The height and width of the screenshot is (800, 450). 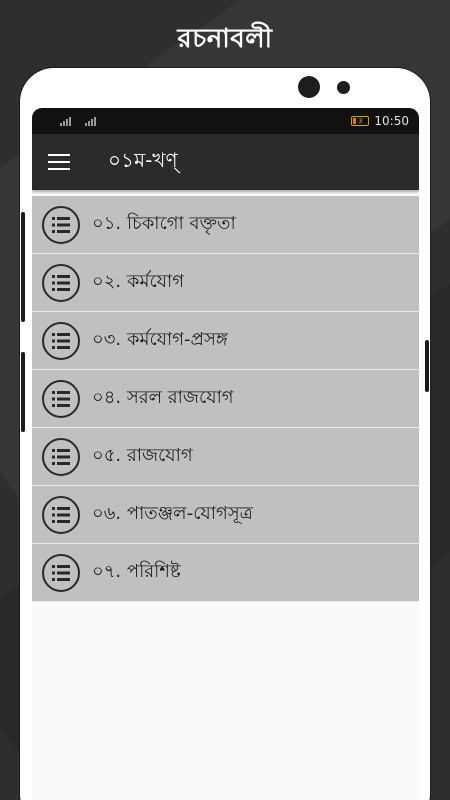 What do you see at coordinates (225, 457) in the screenshot?
I see `list-item: ০৫. রাজযোগ` at bounding box center [225, 457].